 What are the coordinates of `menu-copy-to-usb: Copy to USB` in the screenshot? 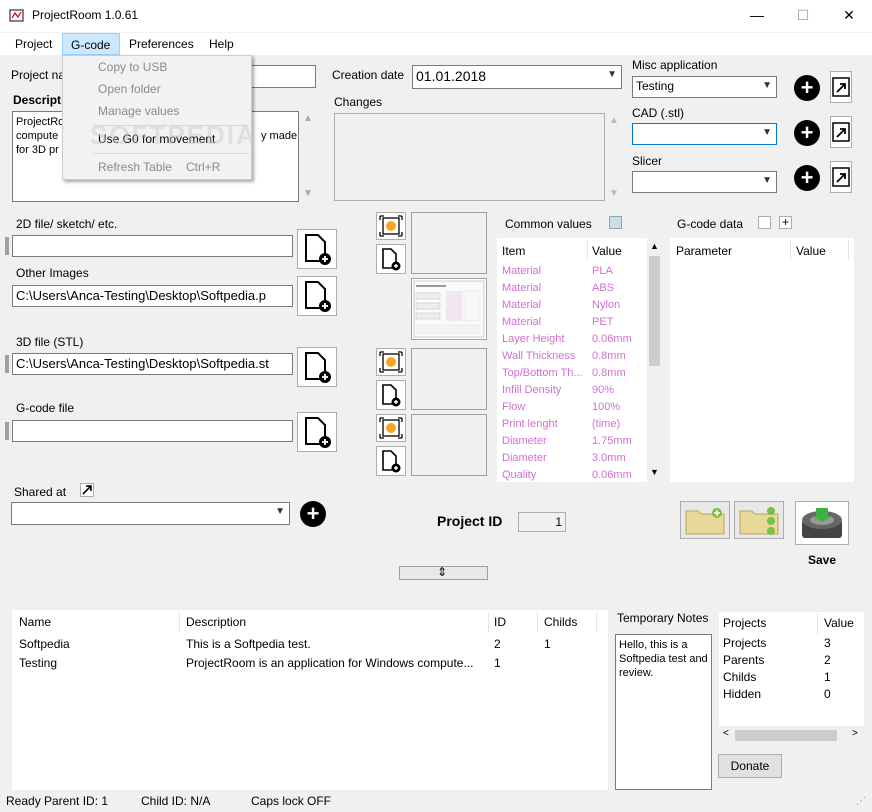 It's located at (132, 67).